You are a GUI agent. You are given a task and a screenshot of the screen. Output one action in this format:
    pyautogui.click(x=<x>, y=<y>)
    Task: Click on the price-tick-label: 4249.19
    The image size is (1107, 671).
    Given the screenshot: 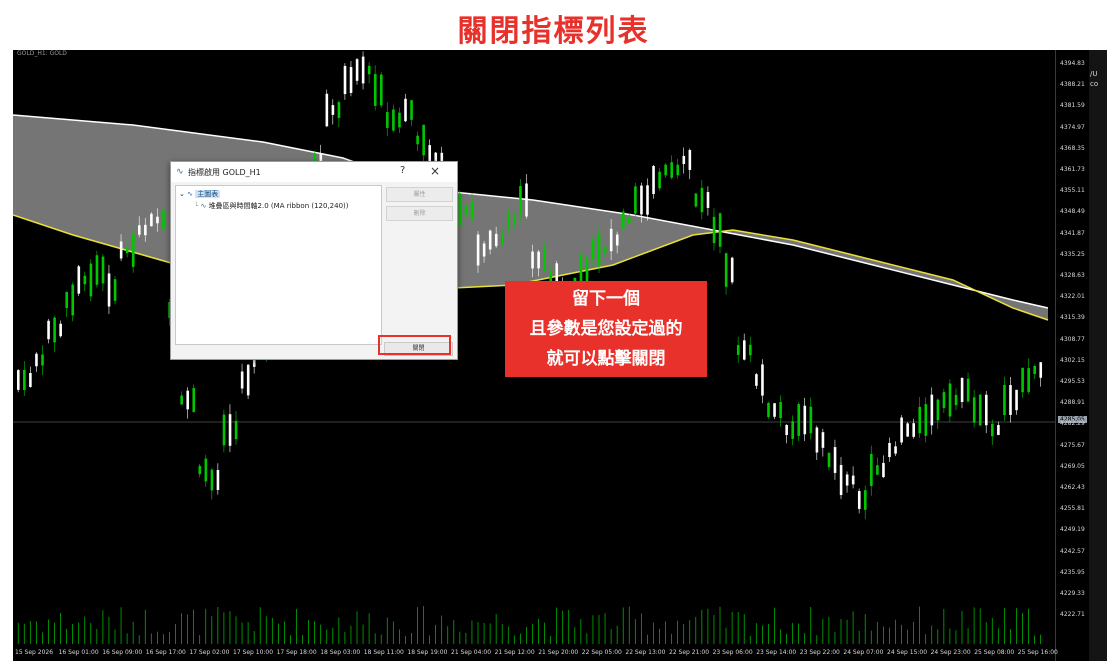 What is the action you would take?
    pyautogui.click(x=1072, y=530)
    